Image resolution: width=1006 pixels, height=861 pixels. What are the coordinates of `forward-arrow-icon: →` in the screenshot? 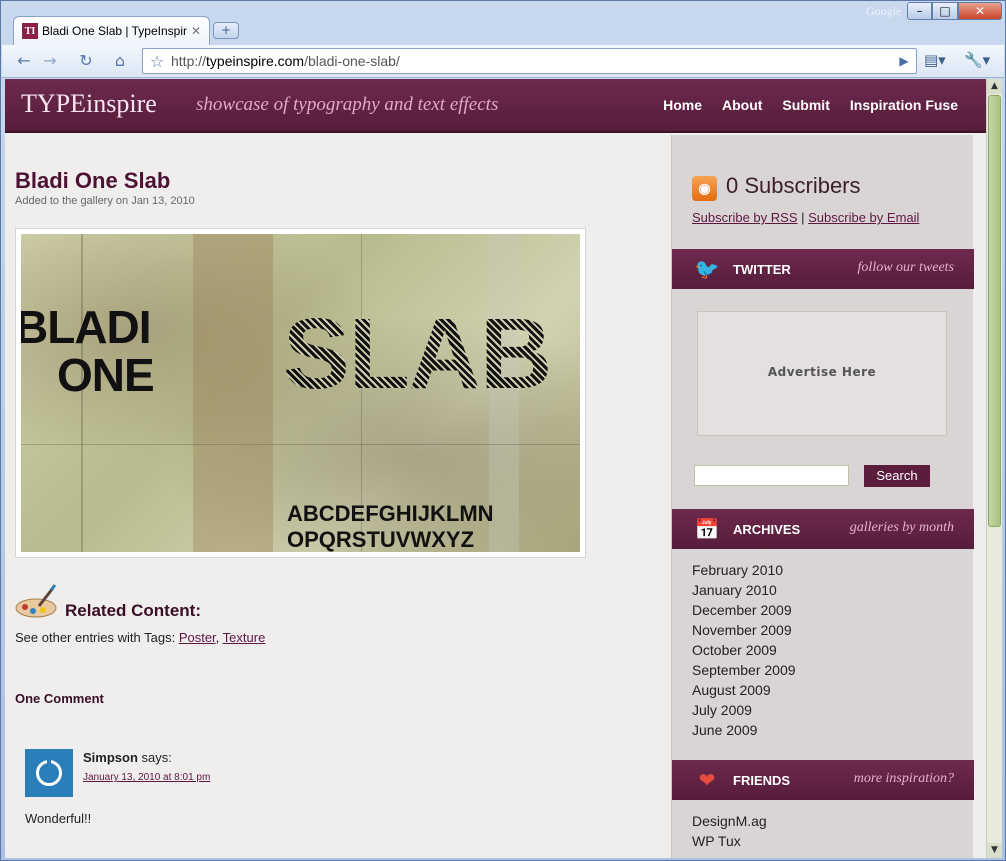 It's located at (50, 61).